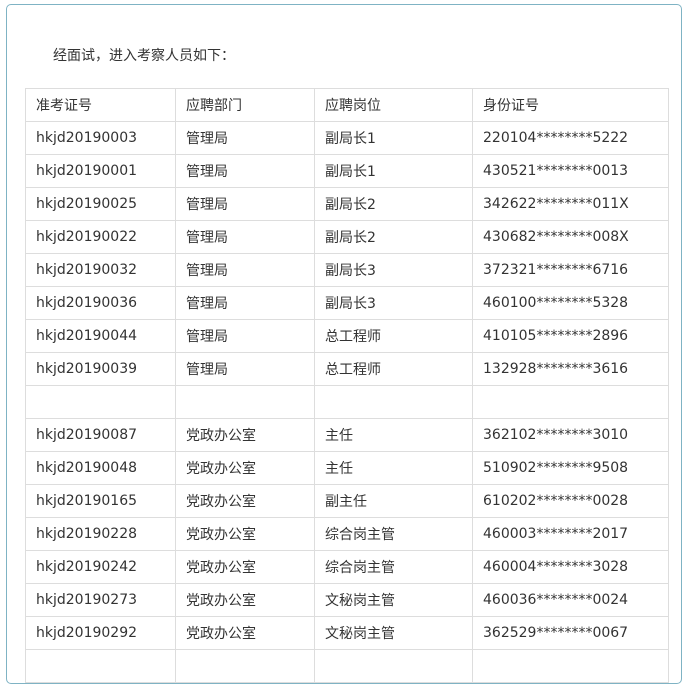 This screenshot has height=684, width=690. What do you see at coordinates (144, 56) in the screenshot?
I see `intro-text: 经面试，进入考察人员如下：` at bounding box center [144, 56].